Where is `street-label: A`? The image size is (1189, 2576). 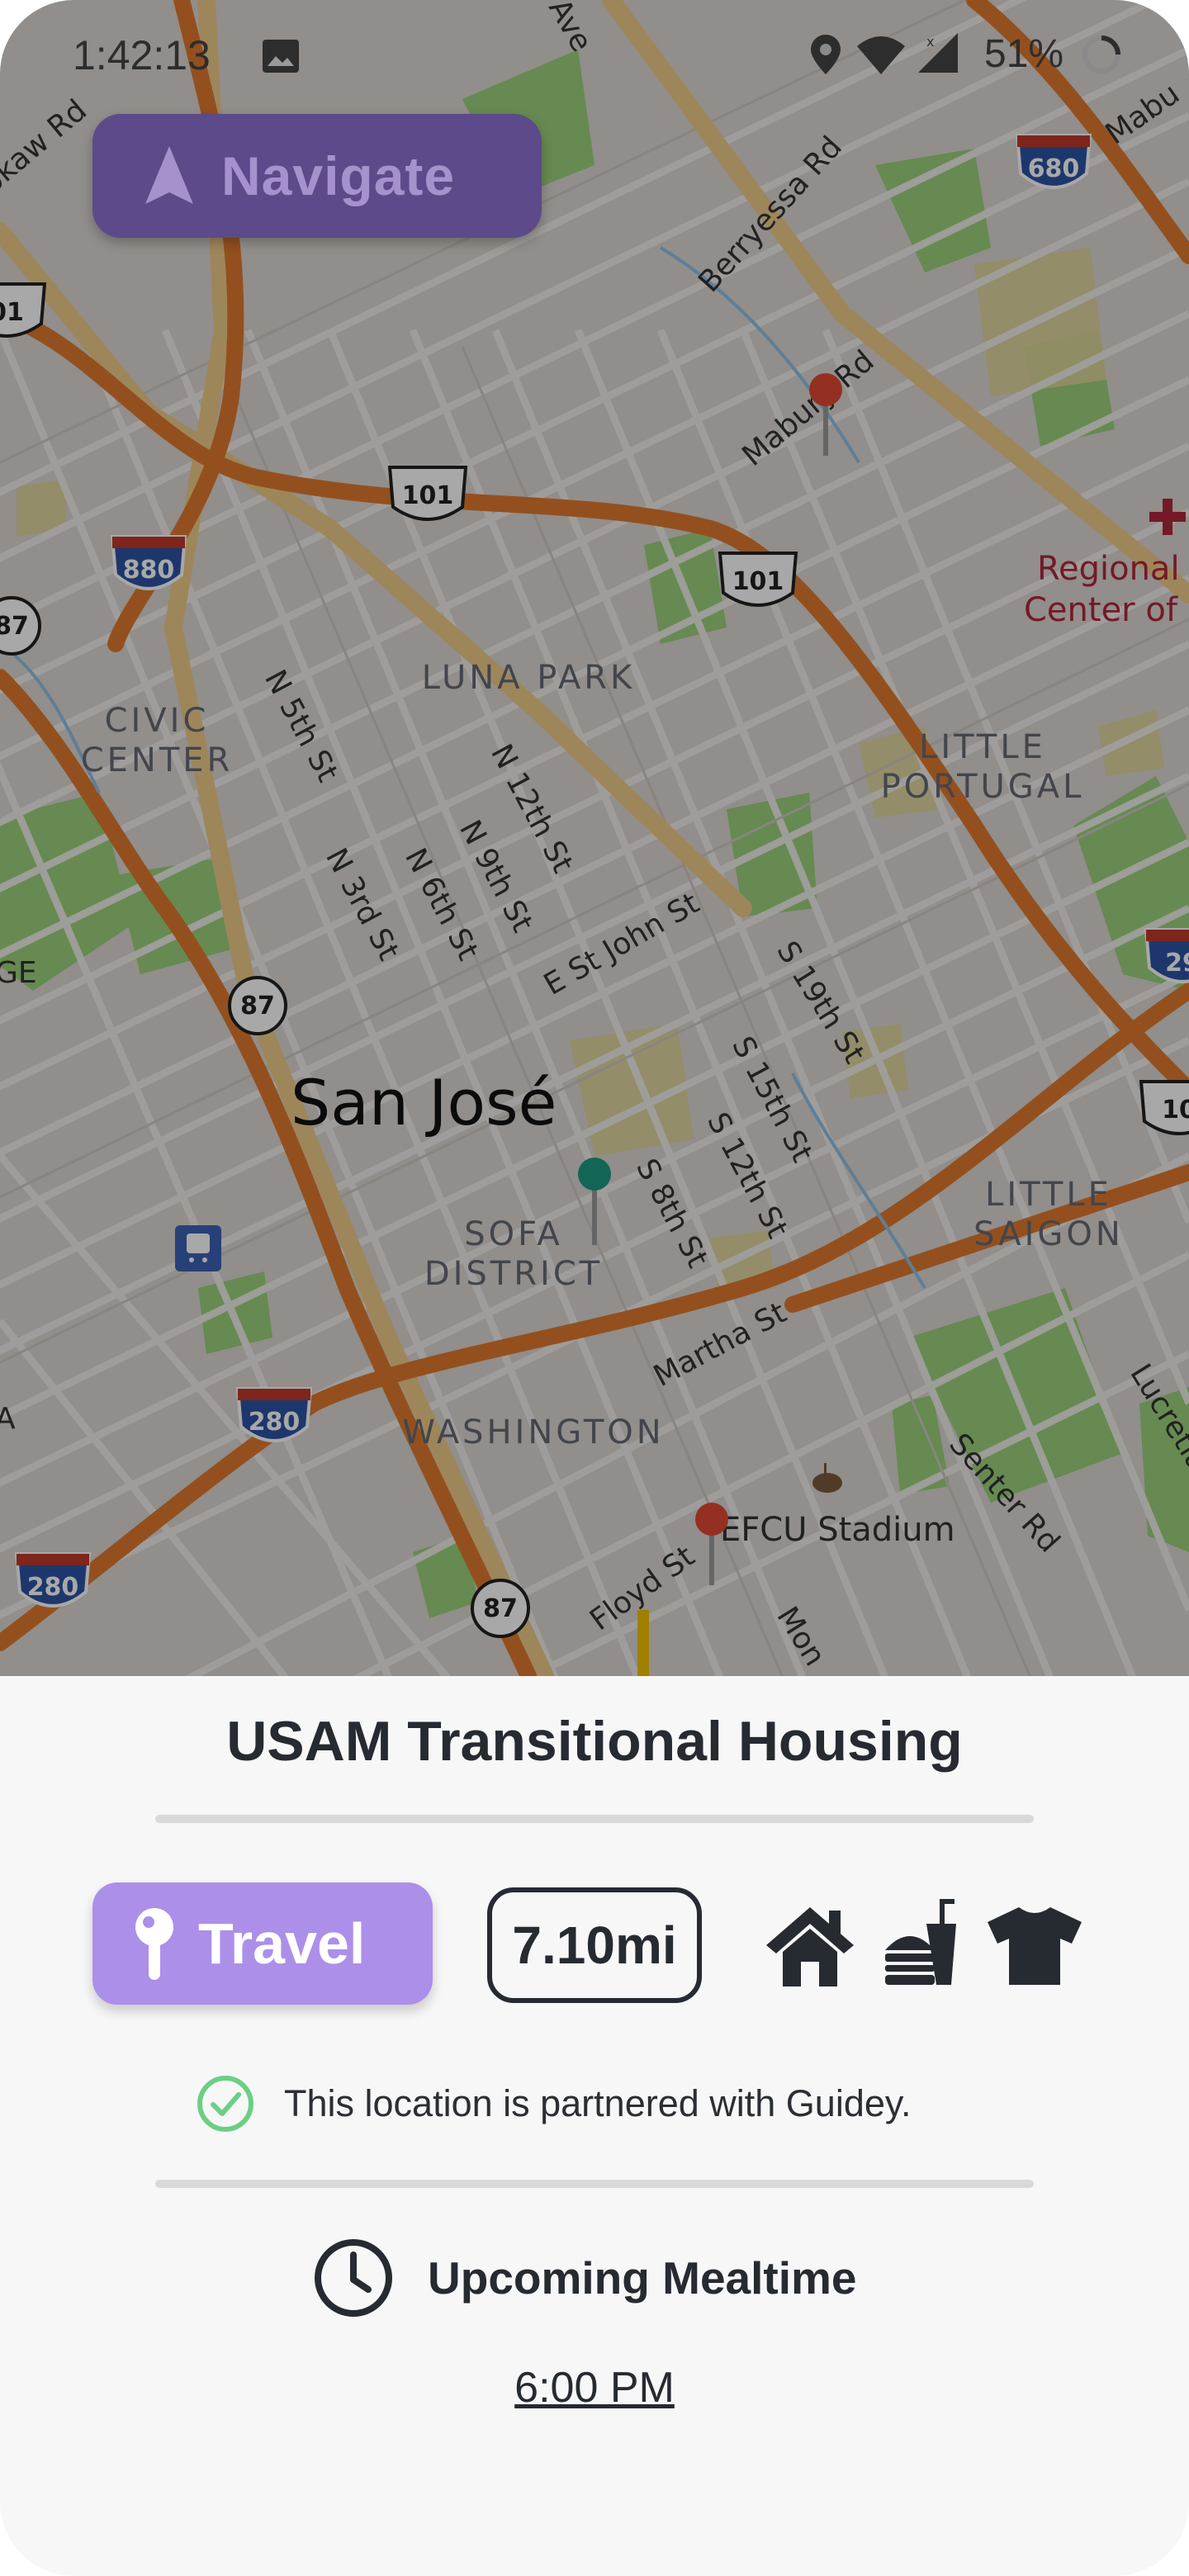
street-label: A is located at coordinates (8, 1419).